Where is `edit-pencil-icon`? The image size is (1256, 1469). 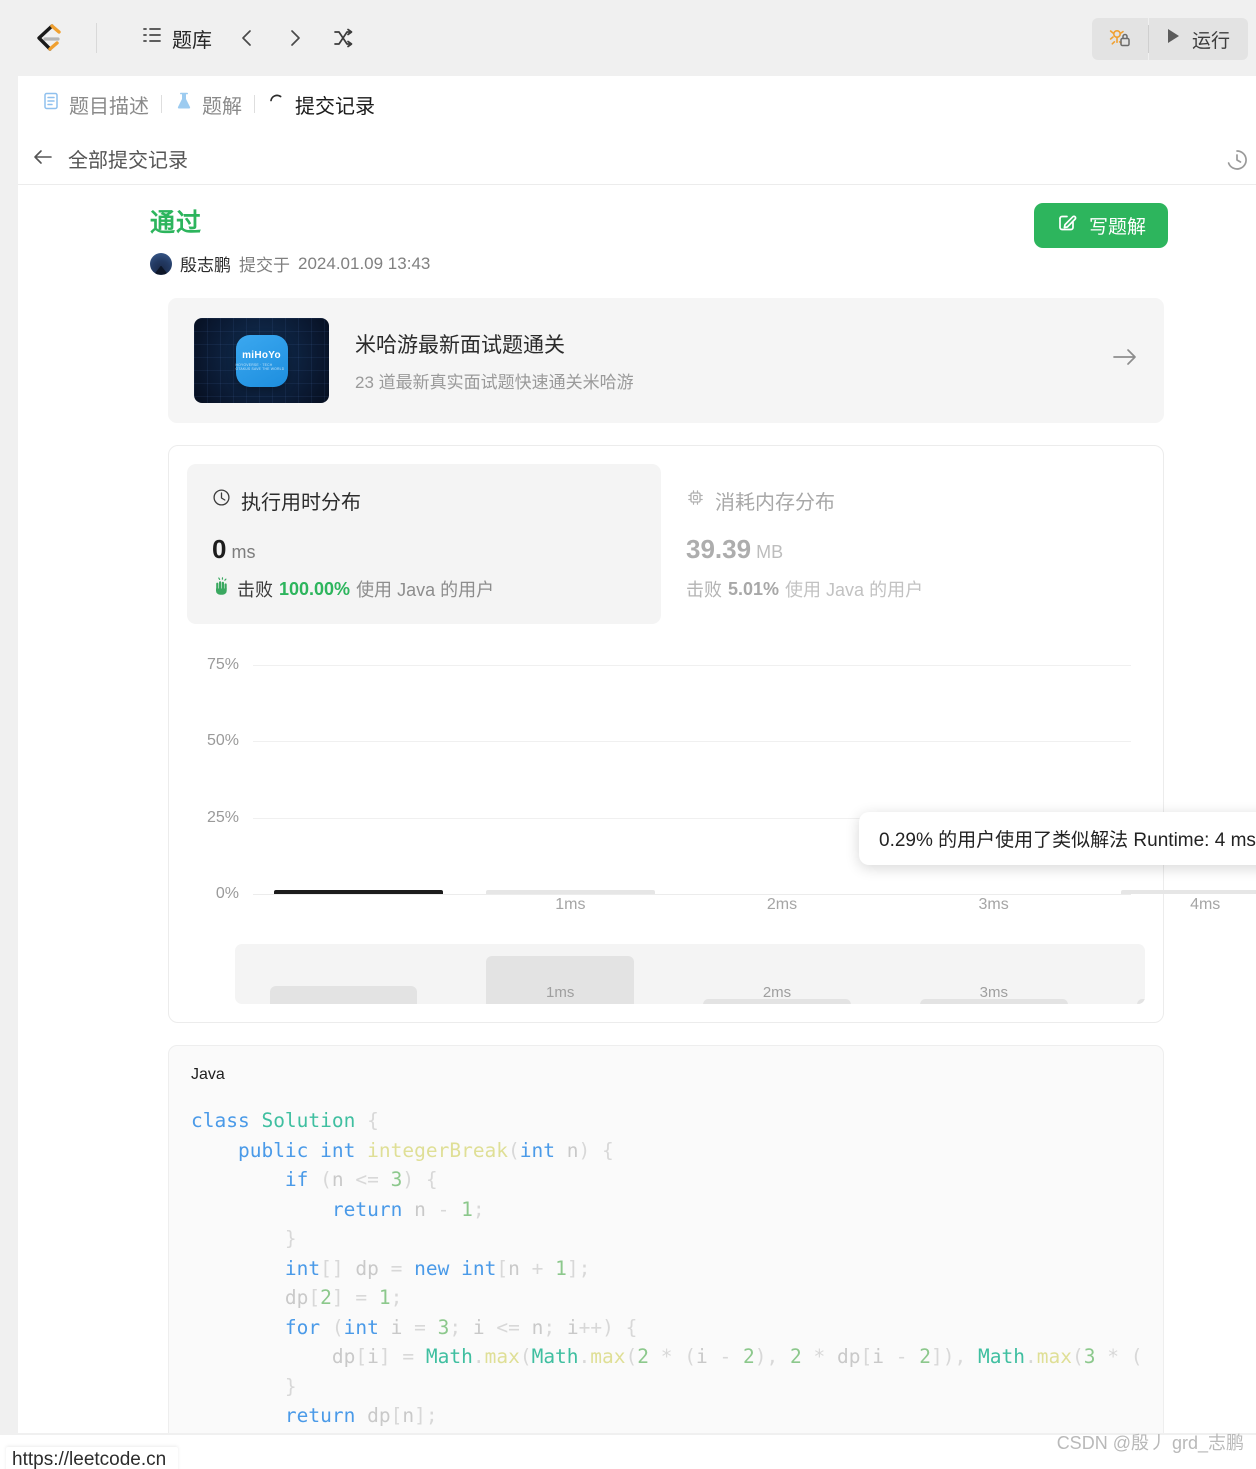 edit-pencil-icon is located at coordinates (1067, 226).